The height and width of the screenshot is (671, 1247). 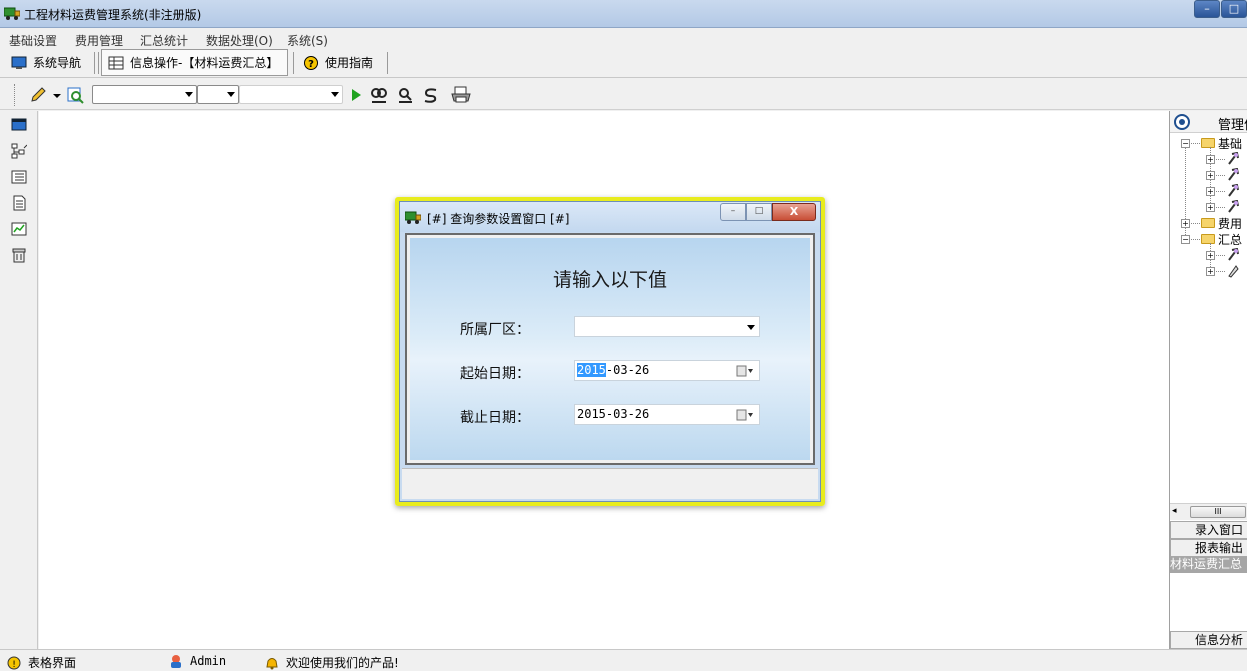 I want to click on wrench-icon, so click(x=1233, y=206).